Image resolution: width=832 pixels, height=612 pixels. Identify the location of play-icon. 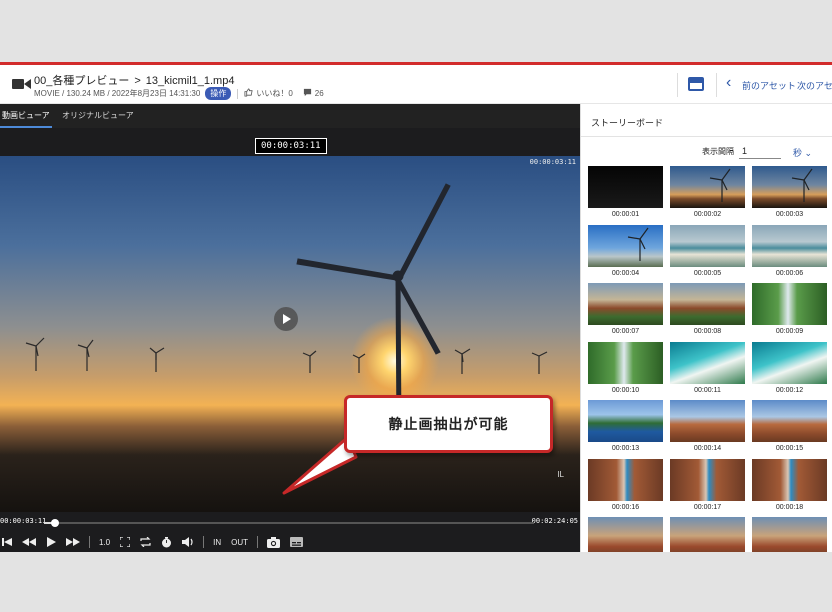
(51, 542).